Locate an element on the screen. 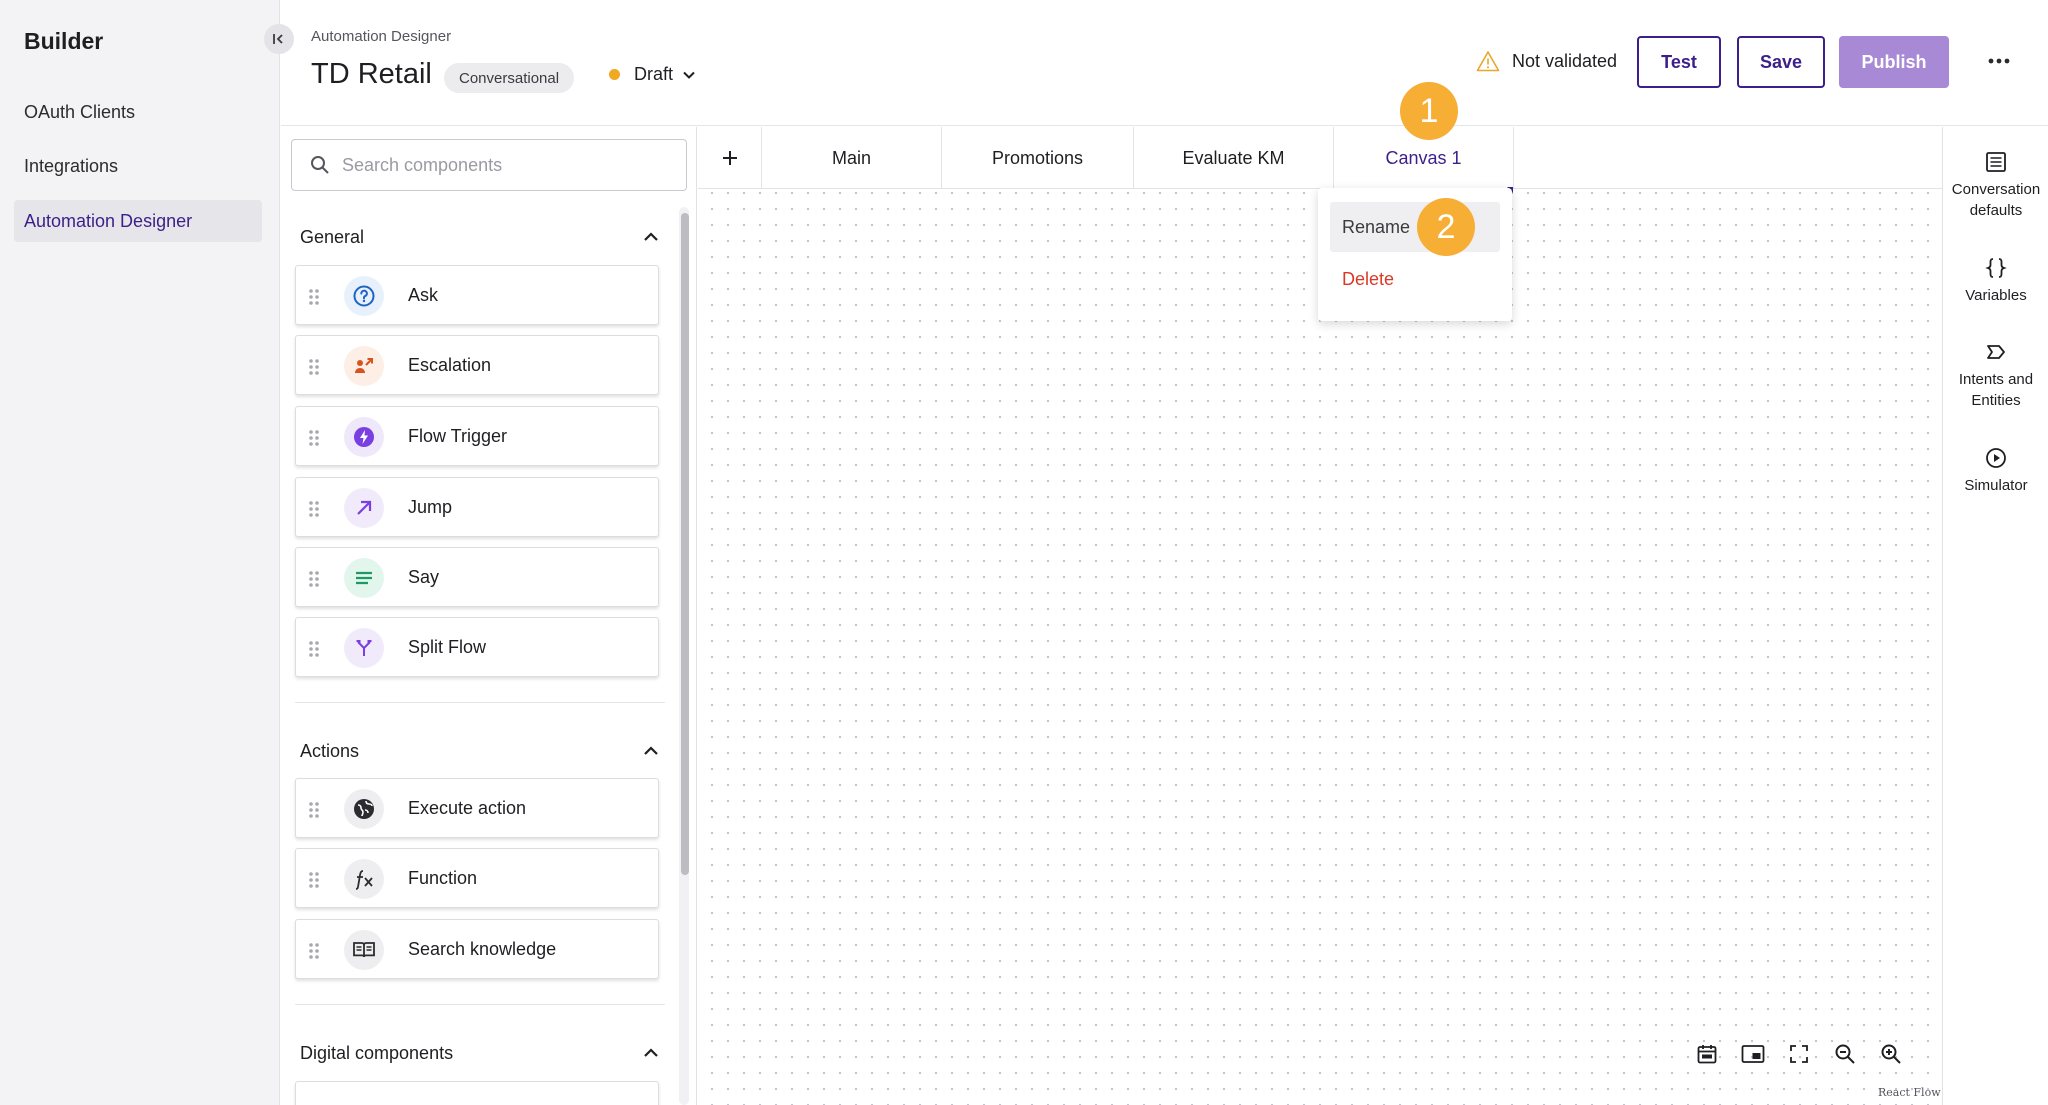 Image resolution: width=2048 pixels, height=1105 pixels. search-input is located at coordinates (502, 165).